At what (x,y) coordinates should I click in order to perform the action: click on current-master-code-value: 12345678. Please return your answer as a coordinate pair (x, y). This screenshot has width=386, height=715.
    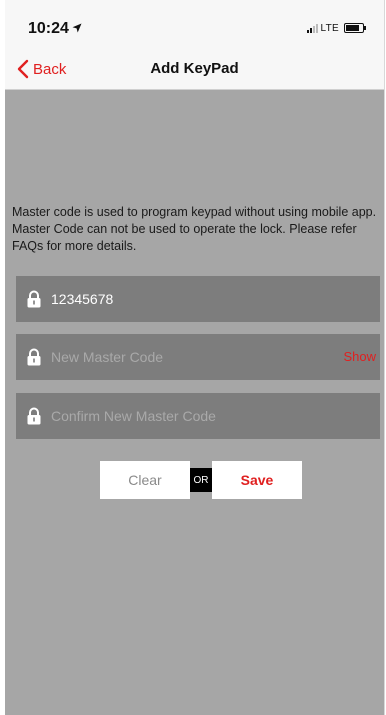
    Looking at the image, I should click on (82, 299).